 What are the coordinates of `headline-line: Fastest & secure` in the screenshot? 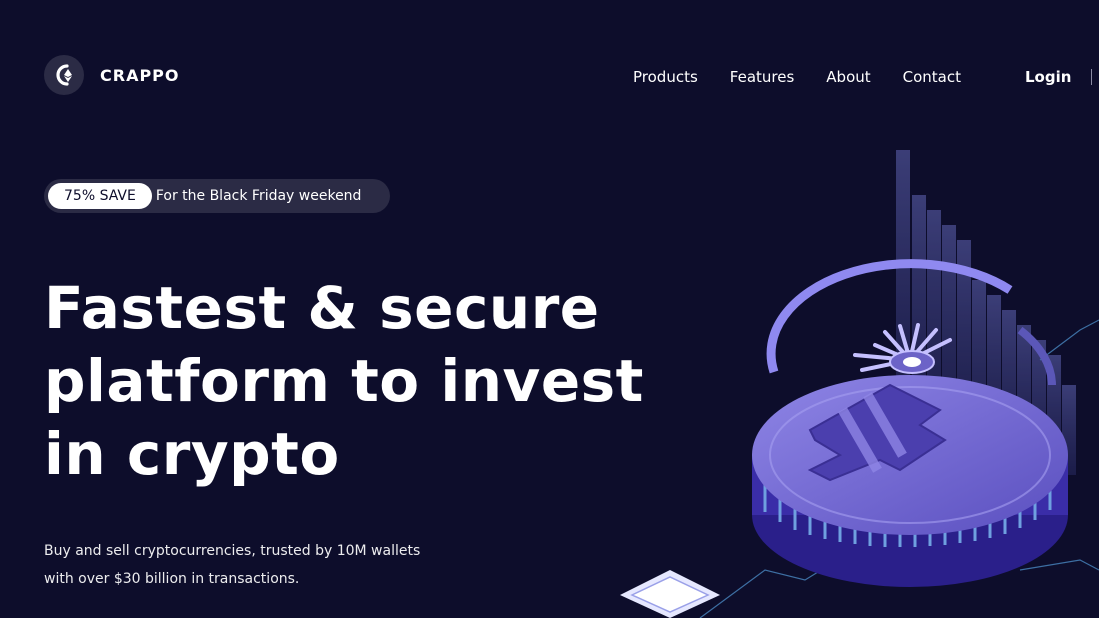 It's located at (322, 308).